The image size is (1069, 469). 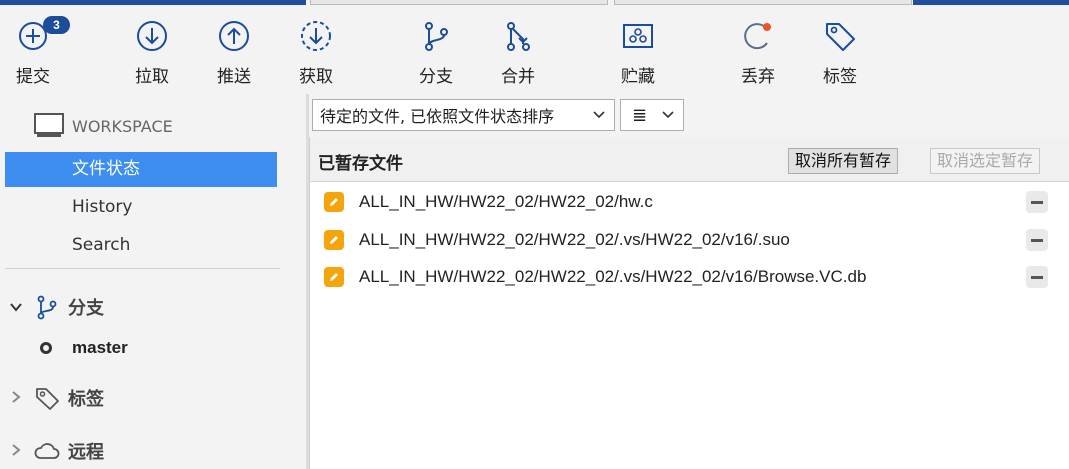 I want to click on sidebar-item-search: Search, so click(x=141, y=245).